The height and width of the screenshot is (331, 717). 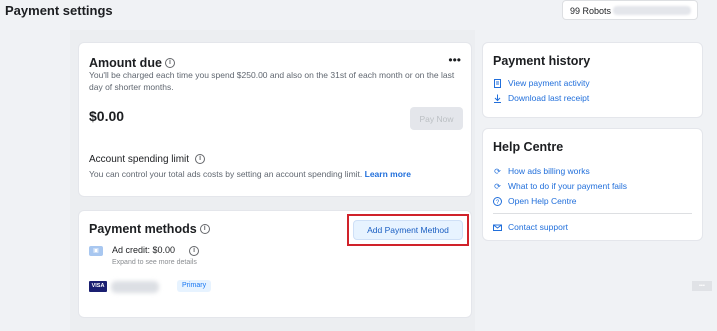 What do you see at coordinates (538, 227) in the screenshot?
I see `link-label: Contact support` at bounding box center [538, 227].